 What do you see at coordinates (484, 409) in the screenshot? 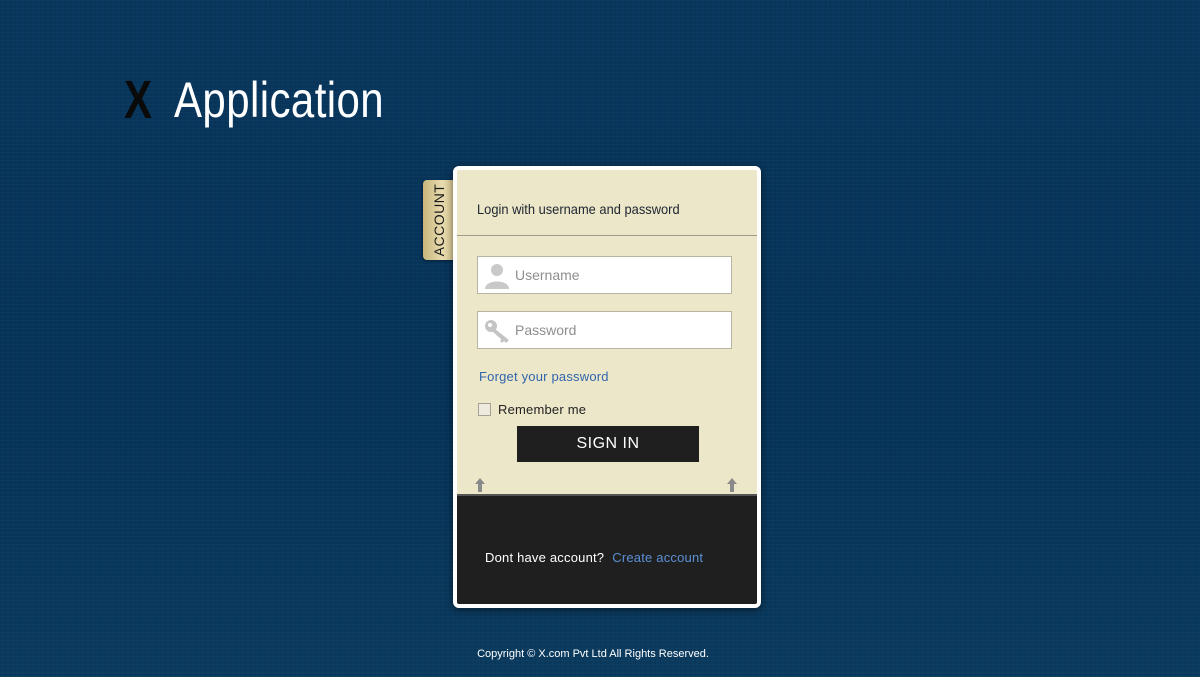
I see `remember-checkbox` at bounding box center [484, 409].